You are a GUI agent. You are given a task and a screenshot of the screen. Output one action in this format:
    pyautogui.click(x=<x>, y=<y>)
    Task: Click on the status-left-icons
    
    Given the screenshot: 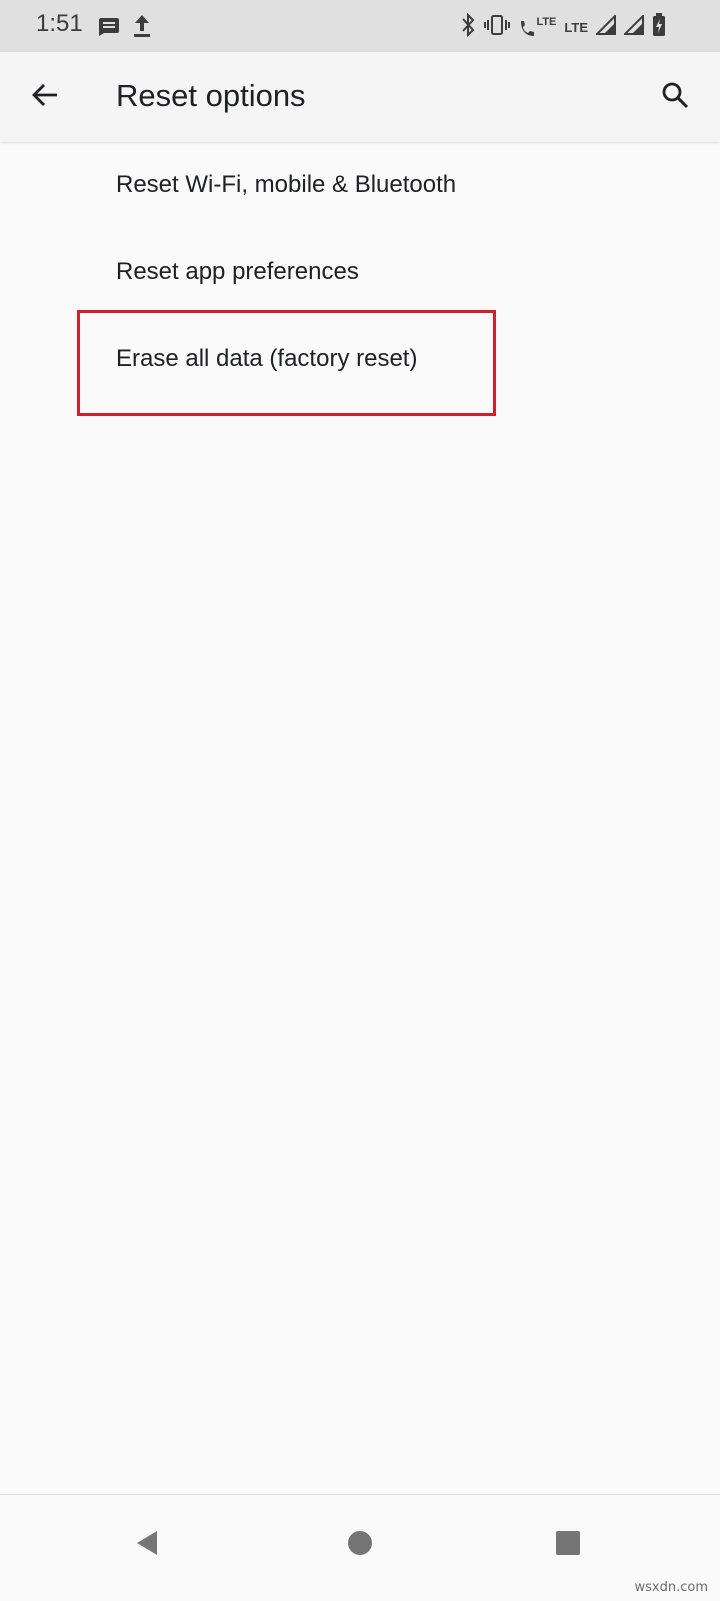 What is the action you would take?
    pyautogui.click(x=125, y=28)
    